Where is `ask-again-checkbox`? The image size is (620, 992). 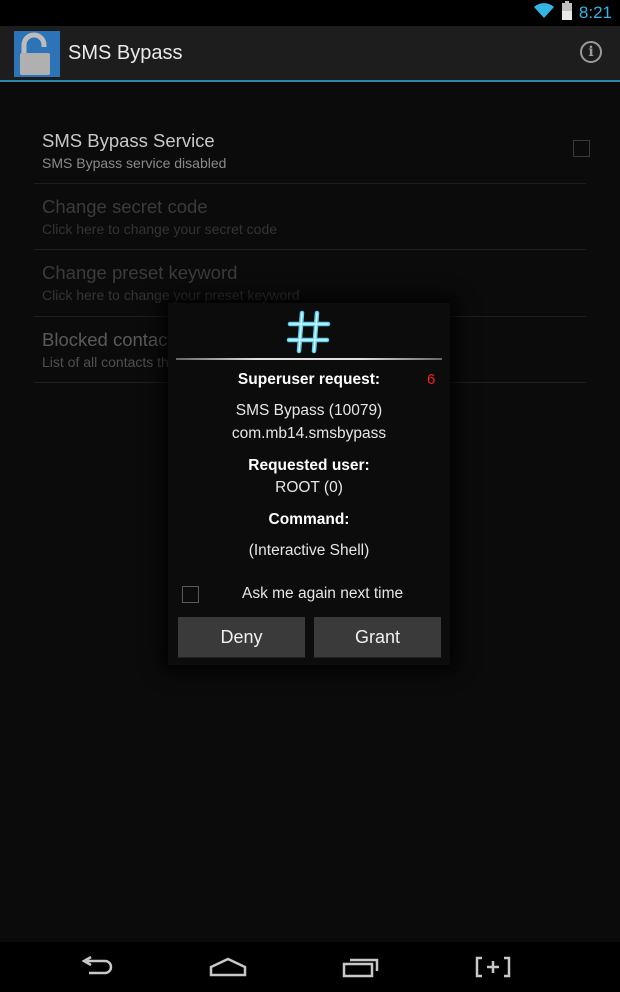 ask-again-checkbox is located at coordinates (190, 594).